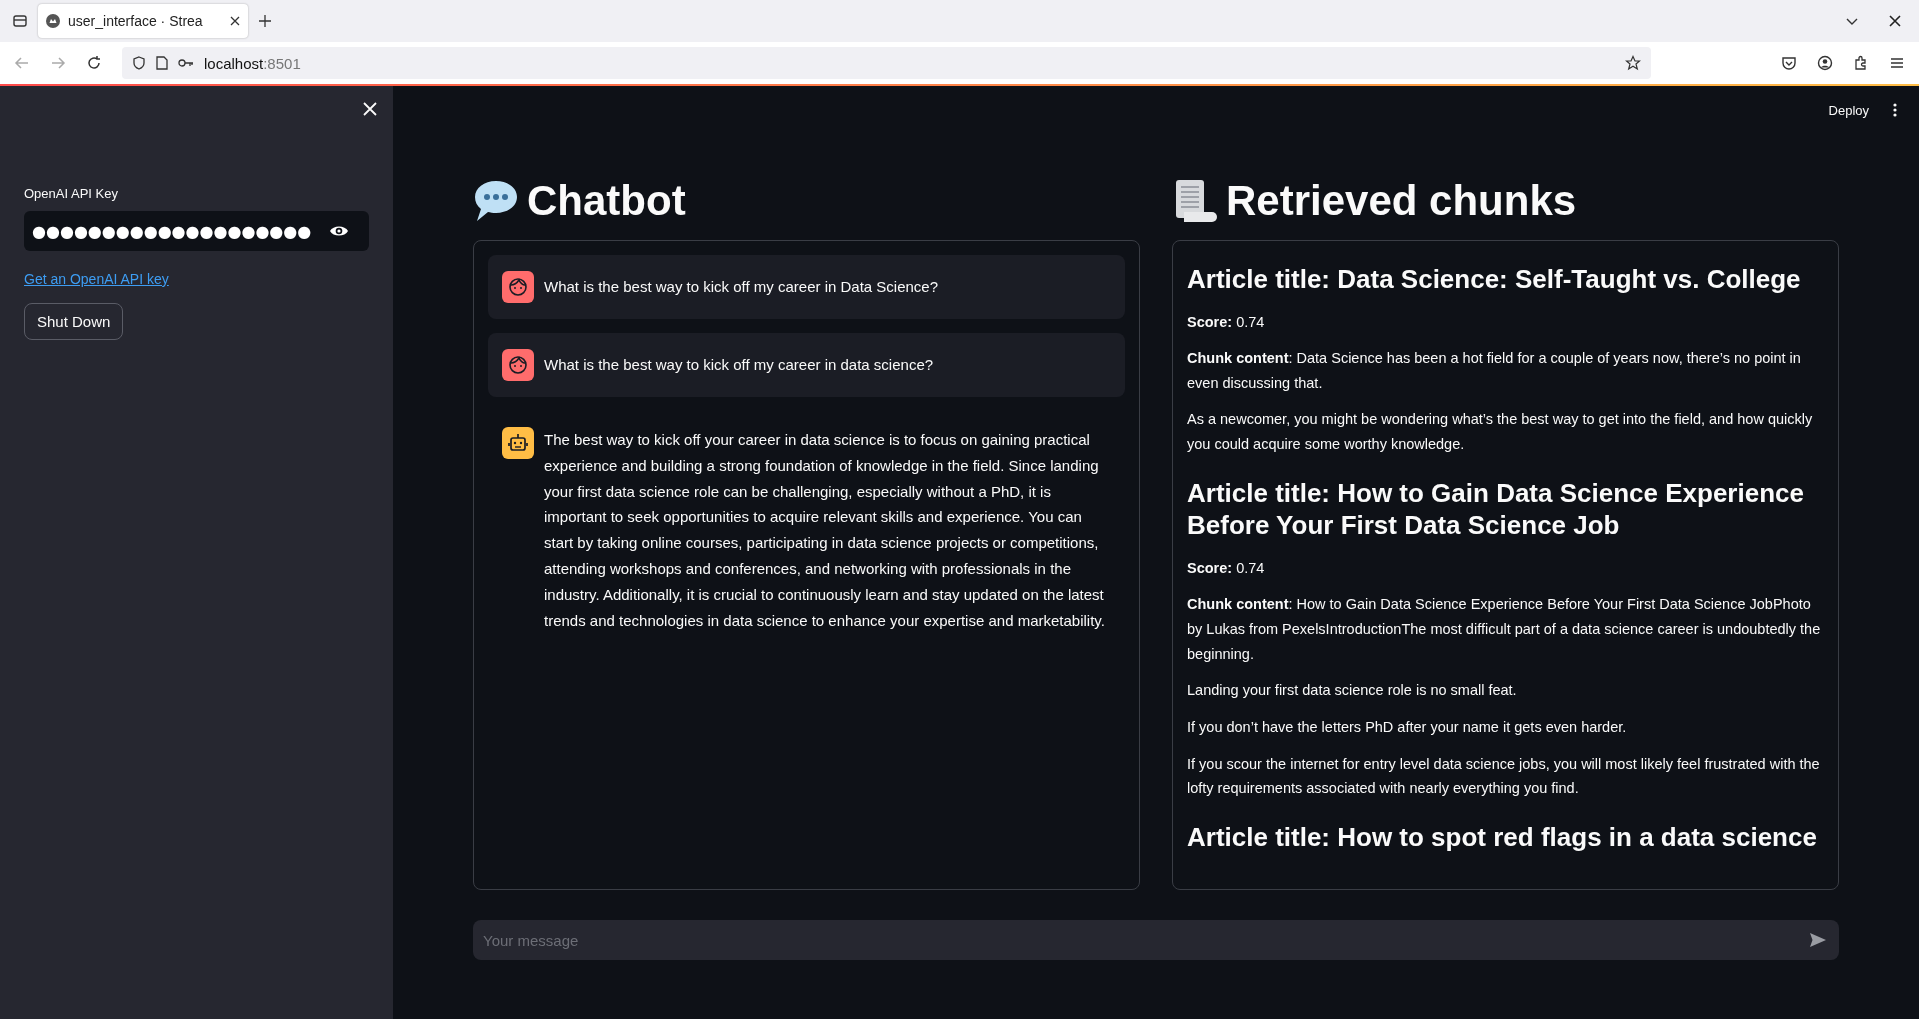 The width and height of the screenshot is (1919, 1019). I want to click on chunk-text: If you don’t have the letters PhD after your name it gets even harder., so click(1407, 727).